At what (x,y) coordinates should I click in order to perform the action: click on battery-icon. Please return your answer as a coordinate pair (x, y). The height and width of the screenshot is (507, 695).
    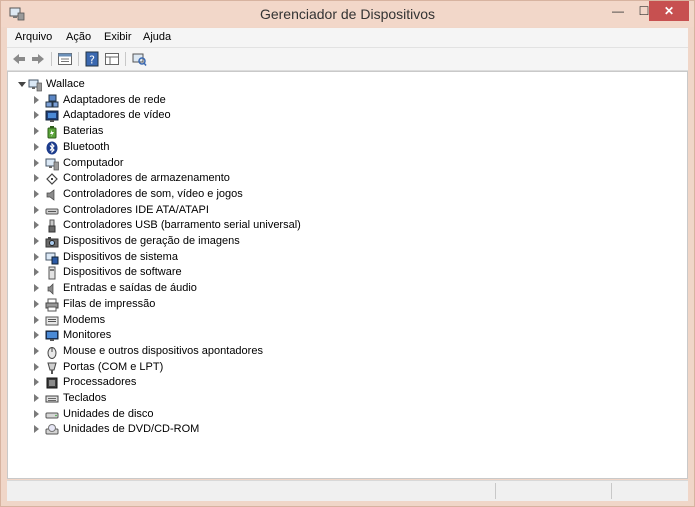
    Looking at the image, I should click on (52, 132).